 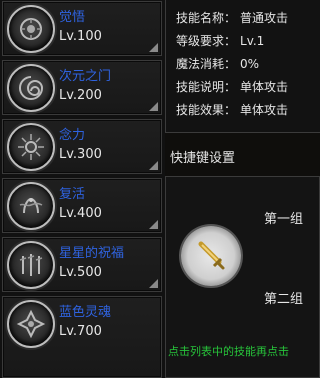 I want to click on sword-icon, so click(x=211, y=255).